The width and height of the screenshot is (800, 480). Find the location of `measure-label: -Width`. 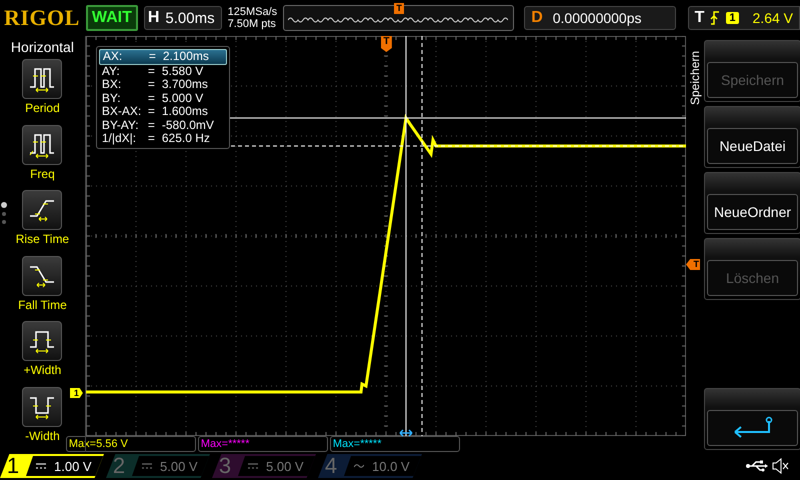

measure-label: -Width is located at coordinates (42, 435).